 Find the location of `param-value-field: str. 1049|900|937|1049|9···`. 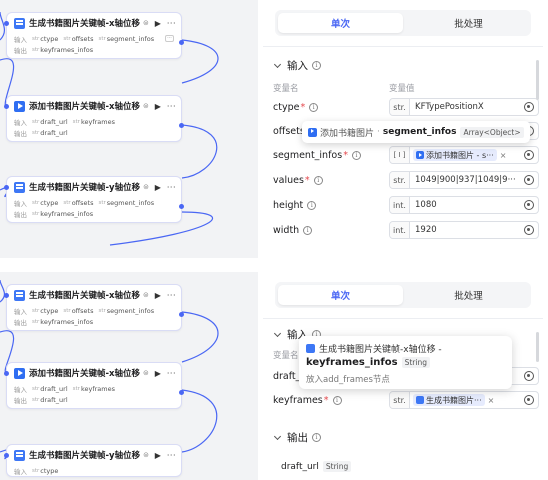

param-value-field: str. 1049|900|937|1049|9··· is located at coordinates (464, 180).